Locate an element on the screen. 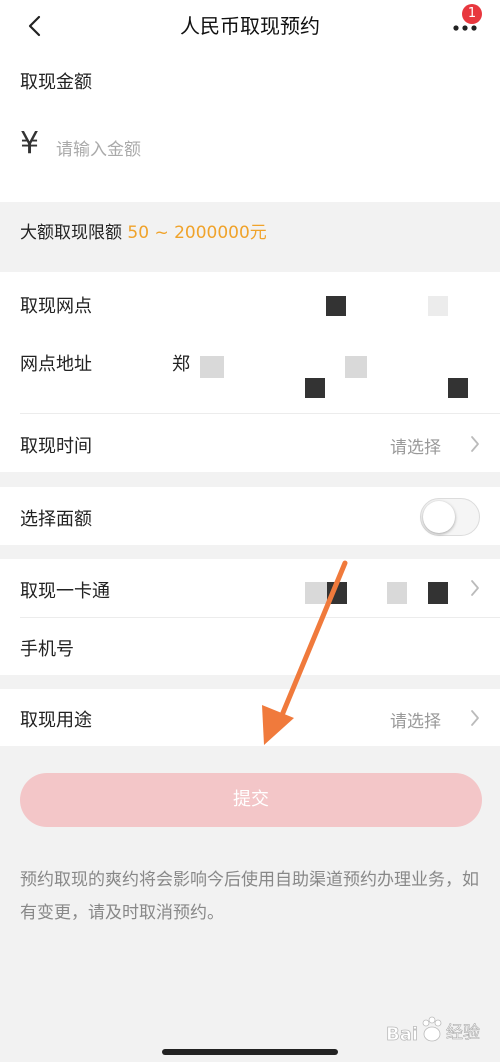 Image resolution: width=500 pixels, height=1062 pixels. page-title: 人民币取现预约 is located at coordinates (250, 26).